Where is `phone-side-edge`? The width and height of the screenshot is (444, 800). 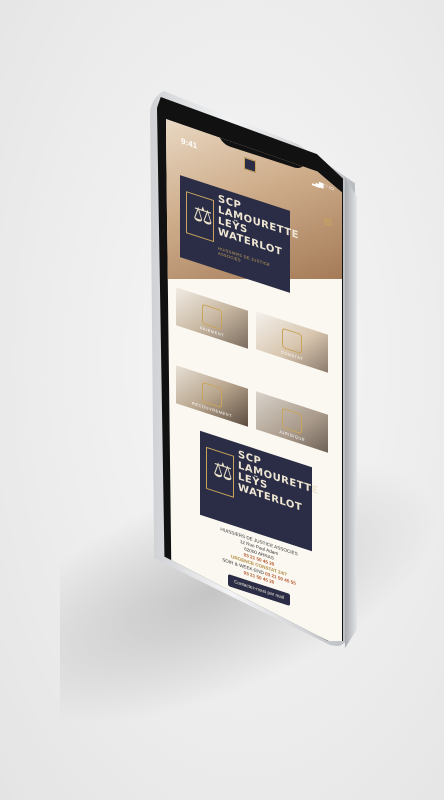 phone-side-edge is located at coordinates (351, 413).